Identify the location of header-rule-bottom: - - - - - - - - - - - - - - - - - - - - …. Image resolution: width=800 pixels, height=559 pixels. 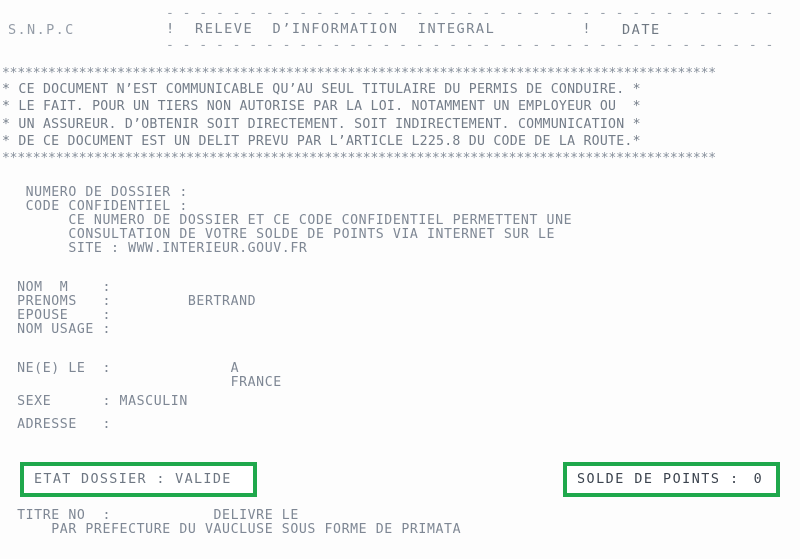
(470, 45).